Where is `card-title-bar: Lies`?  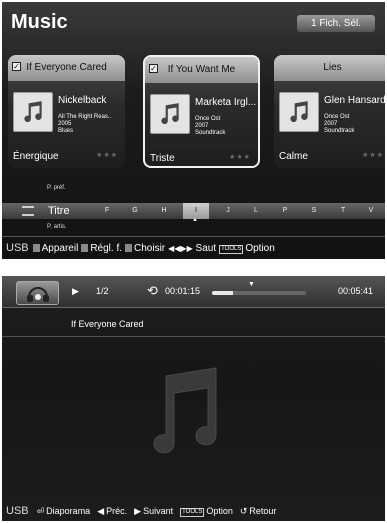
card-title-bar: Lies is located at coordinates (329, 68).